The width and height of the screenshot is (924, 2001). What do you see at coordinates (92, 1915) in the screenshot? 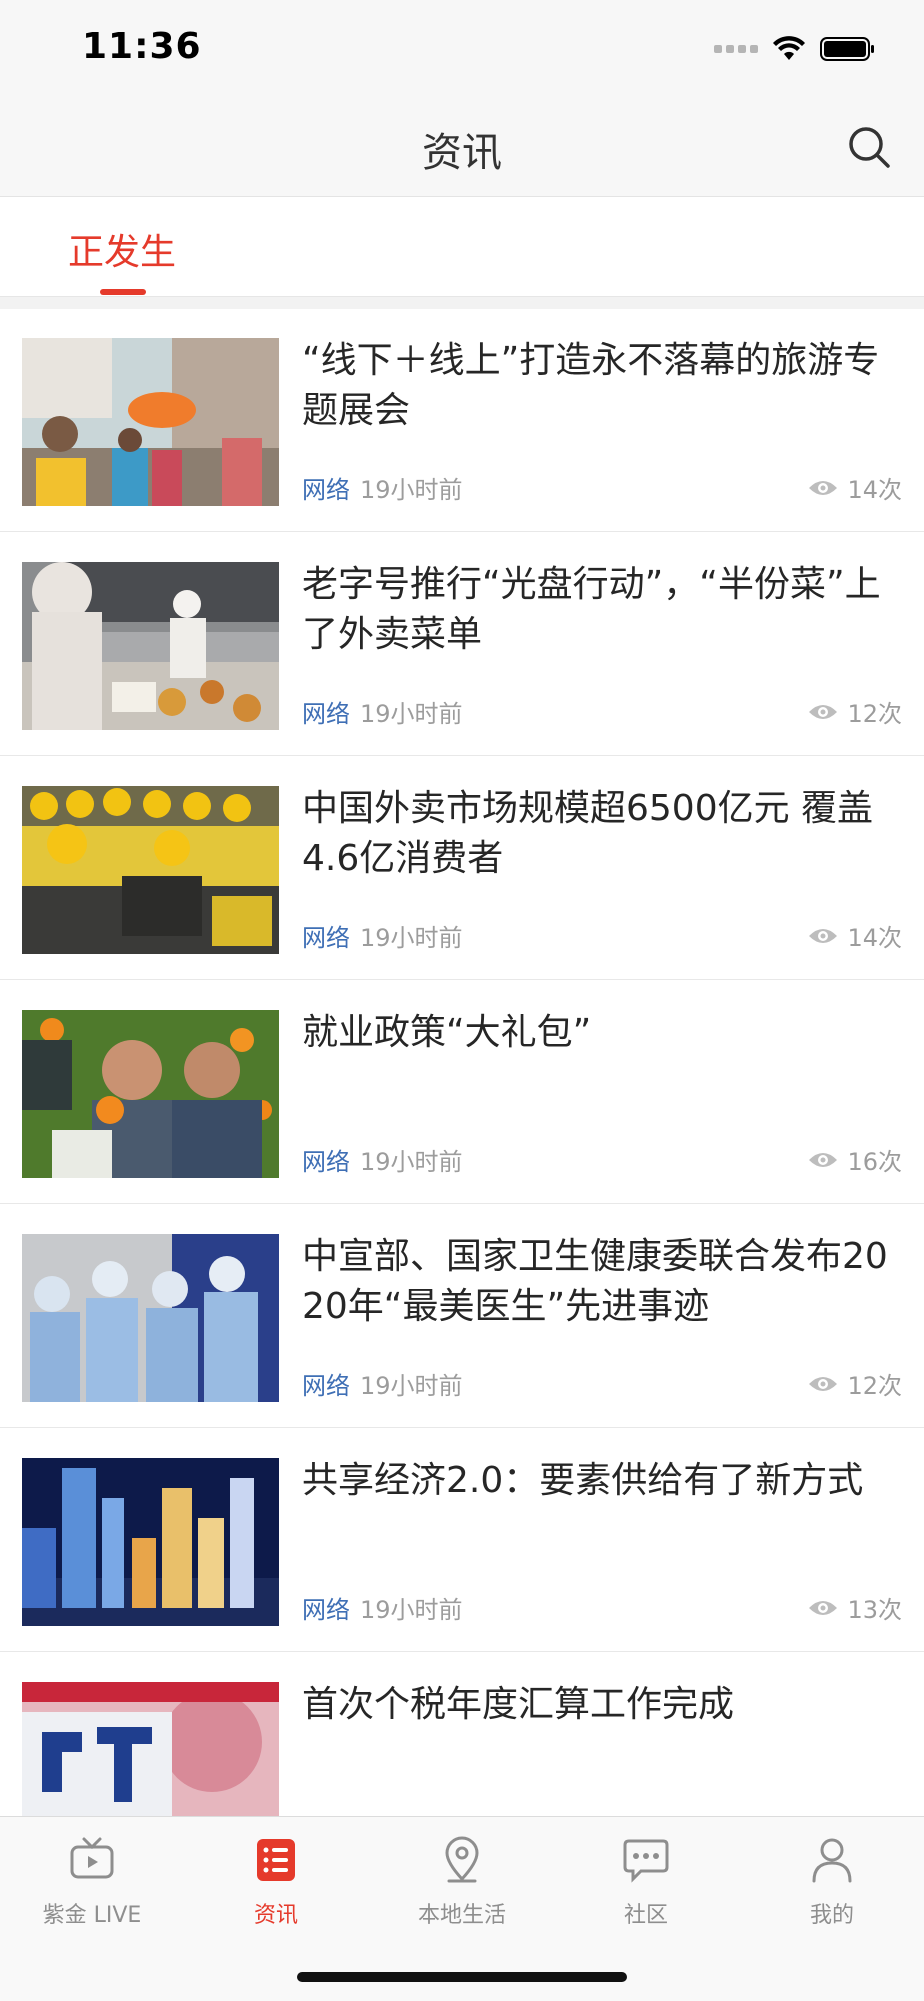
I see `tab-label: 紫金 LIVE` at bounding box center [92, 1915].